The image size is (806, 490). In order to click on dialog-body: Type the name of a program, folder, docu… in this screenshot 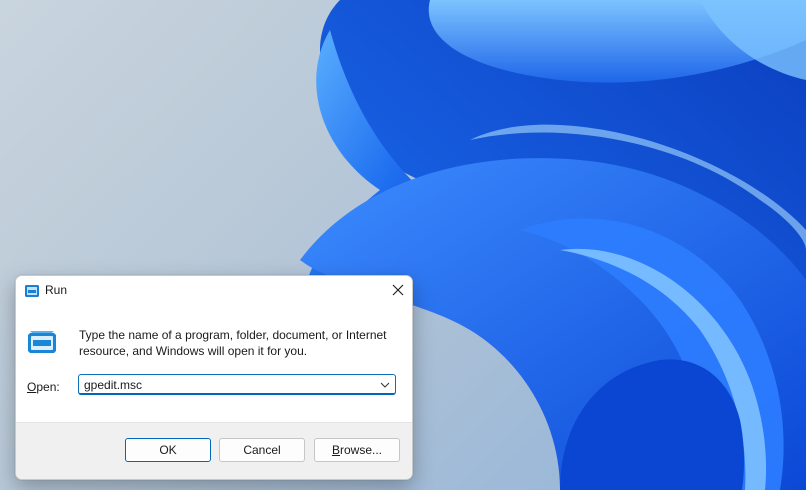, I will do `click(214, 365)`.